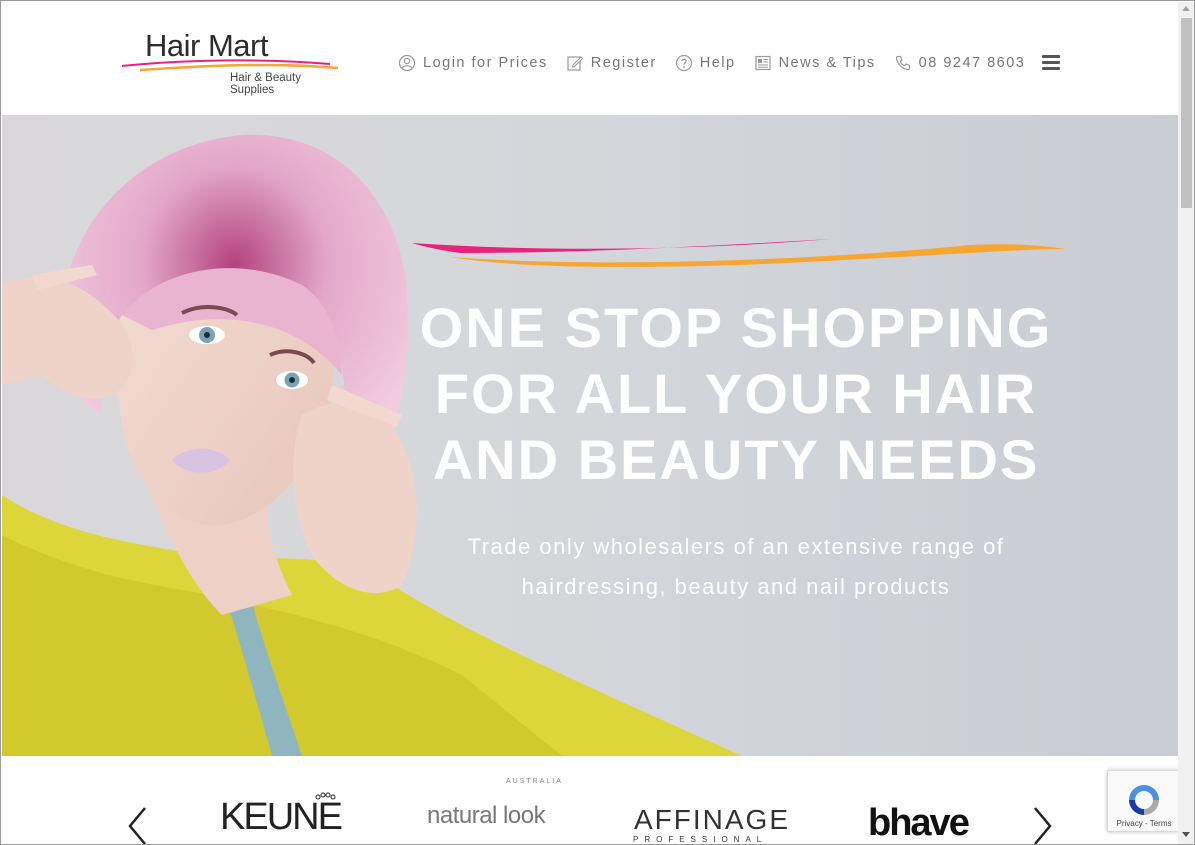 This screenshot has width=1195, height=845. Describe the element at coordinates (717, 63) in the screenshot. I see `nav-help-label: Help` at that location.